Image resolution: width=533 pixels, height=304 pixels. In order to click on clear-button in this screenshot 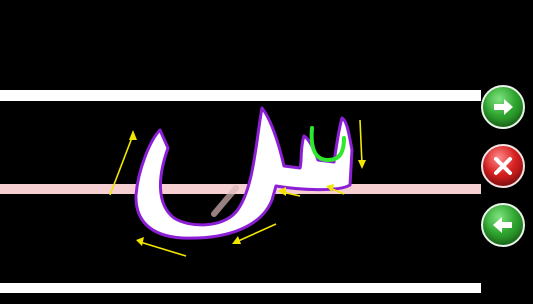, I will do `click(503, 166)`.